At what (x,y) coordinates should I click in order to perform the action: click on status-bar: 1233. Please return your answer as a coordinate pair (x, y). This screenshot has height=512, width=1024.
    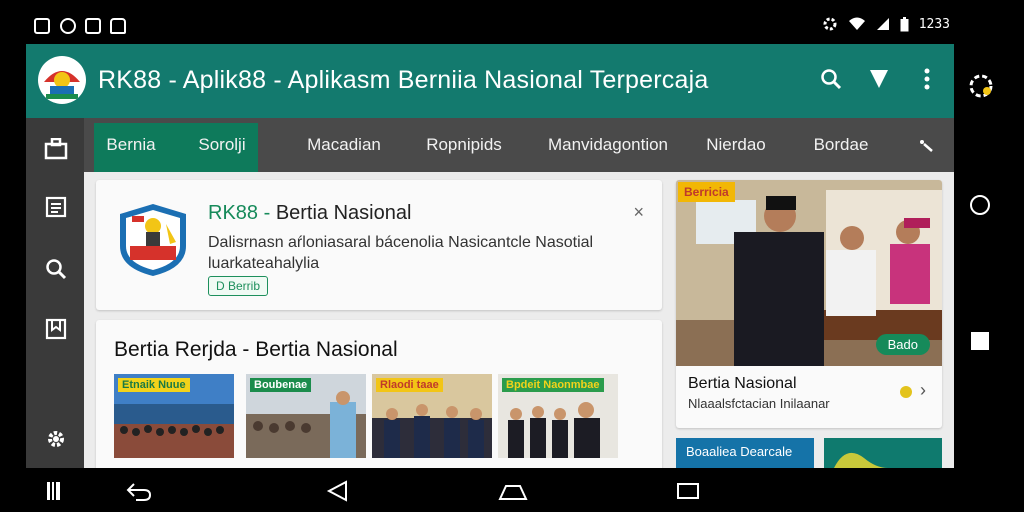
    Looking at the image, I should click on (512, 22).